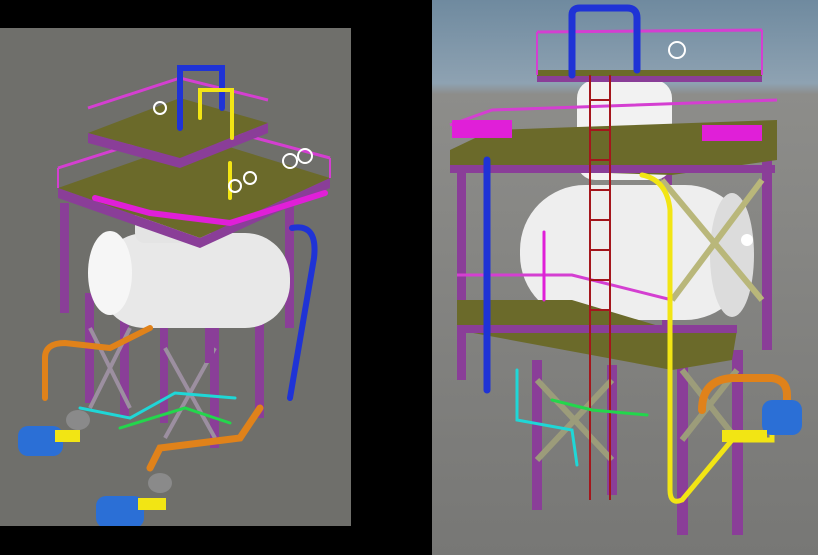  What do you see at coordinates (54, 433) in the screenshot?
I see `pump-left` at bounding box center [54, 433].